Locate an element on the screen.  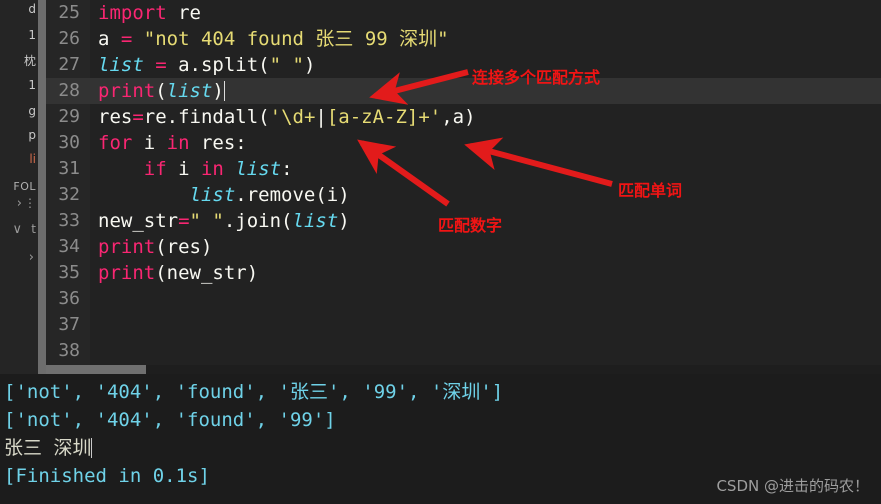
code-line-34: 34 print(res) is located at coordinates (463, 247).